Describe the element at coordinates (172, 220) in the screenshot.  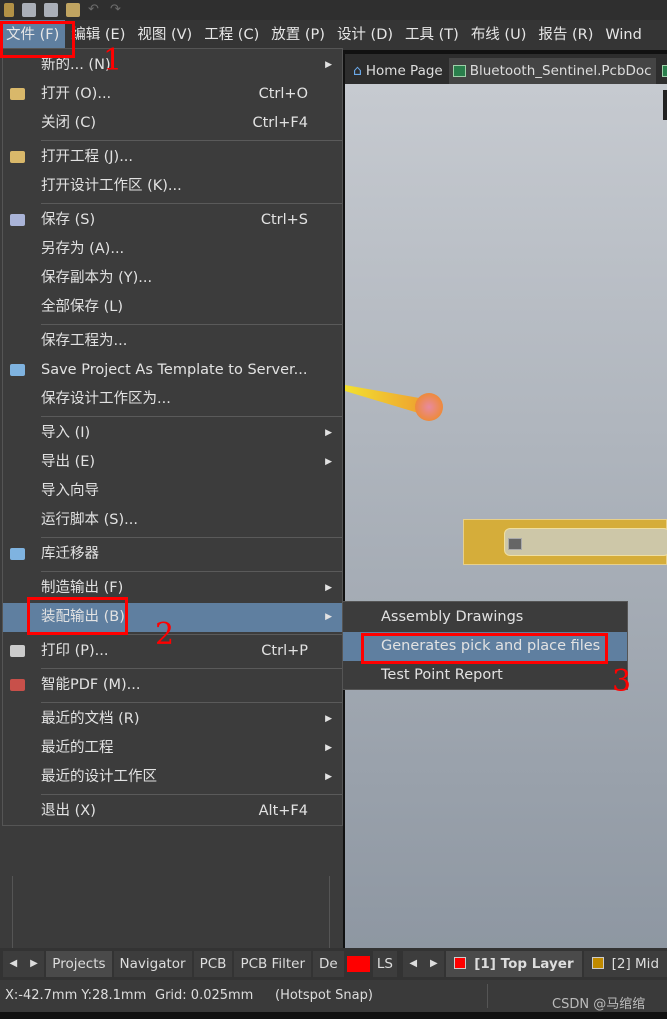
I see `file-menu-item: 保存 (S) Ctrl+S` at that location.